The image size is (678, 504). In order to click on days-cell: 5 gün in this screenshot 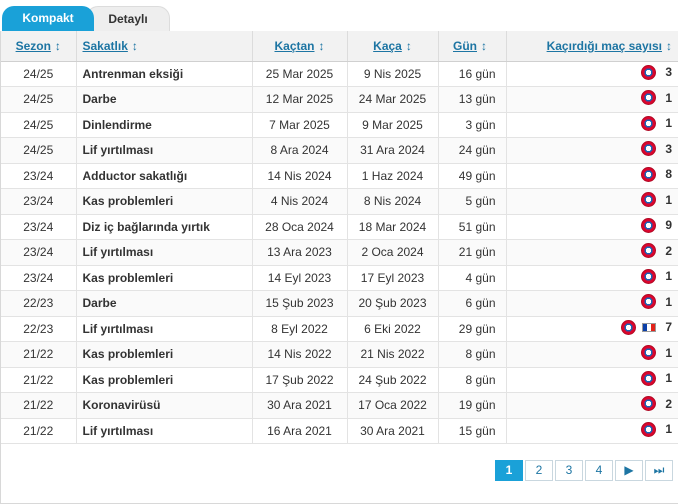, I will do `click(472, 201)`.